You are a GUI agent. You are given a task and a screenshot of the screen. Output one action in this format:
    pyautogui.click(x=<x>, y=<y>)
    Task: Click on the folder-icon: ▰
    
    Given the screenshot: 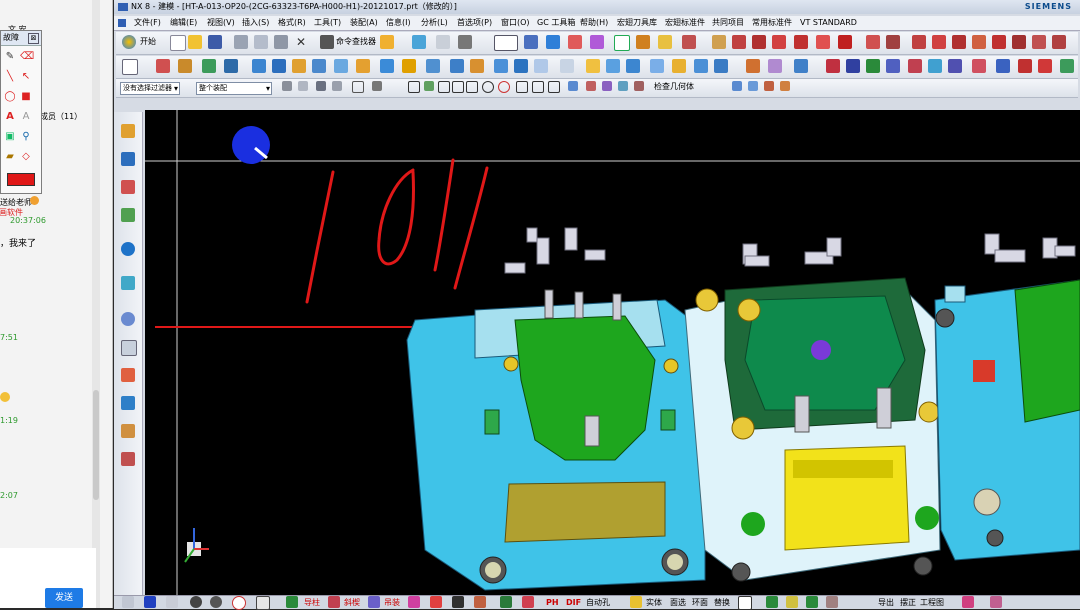 What is the action you would take?
    pyautogui.click(x=10, y=157)
    